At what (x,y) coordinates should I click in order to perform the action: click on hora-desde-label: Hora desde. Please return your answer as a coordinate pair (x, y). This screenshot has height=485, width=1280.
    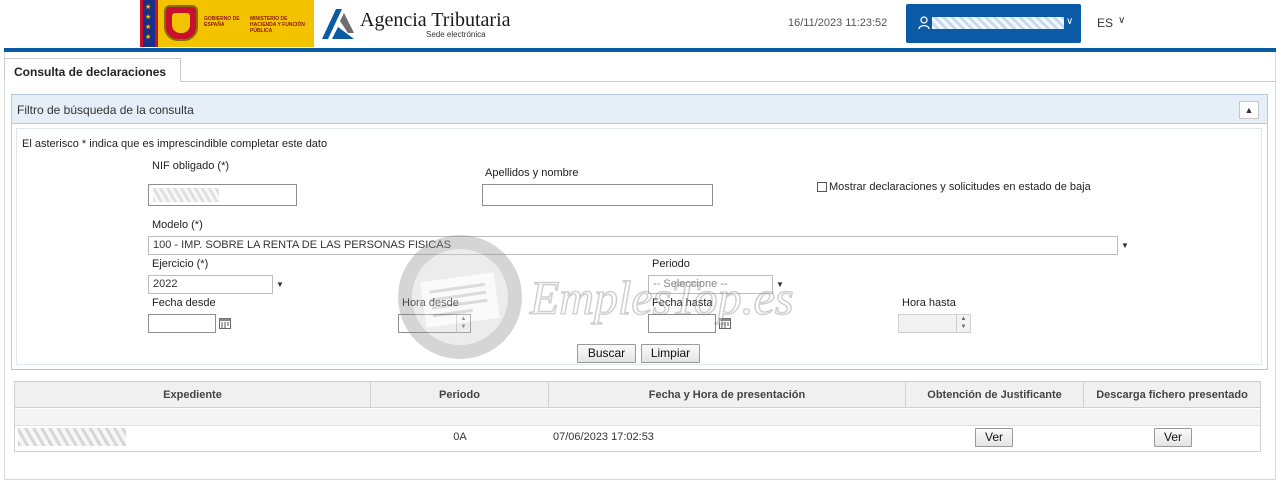
    Looking at the image, I should click on (430, 303).